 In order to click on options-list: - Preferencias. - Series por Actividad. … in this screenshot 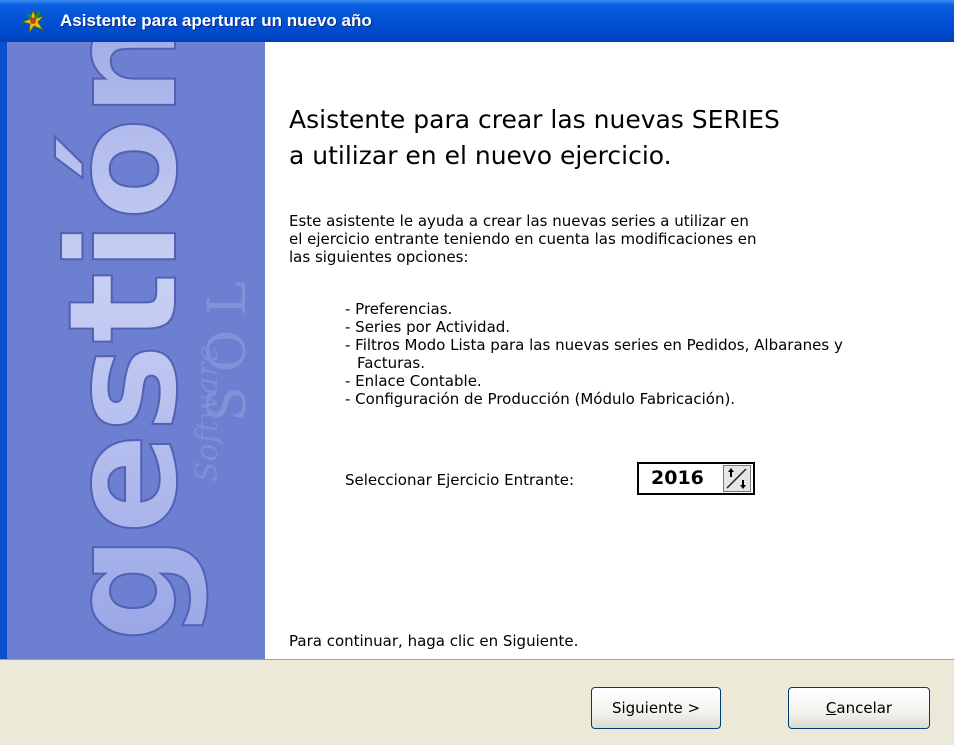, I will do `click(625, 354)`.